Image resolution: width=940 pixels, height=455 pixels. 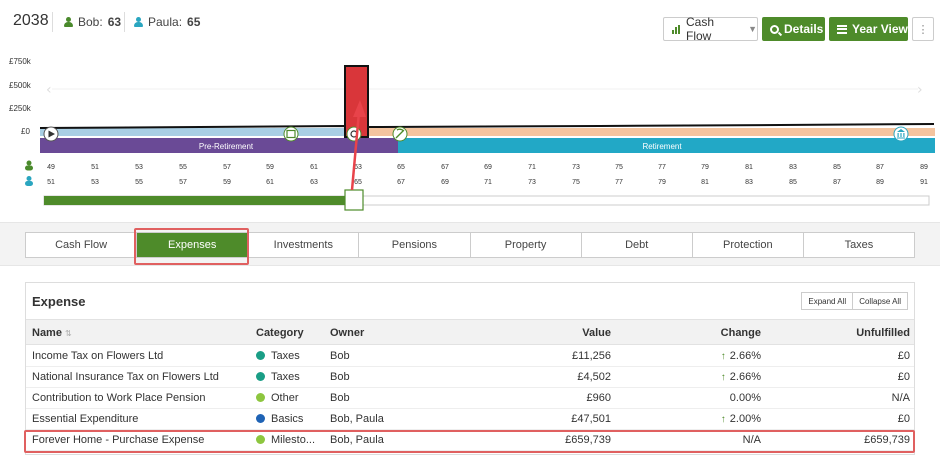 I want to click on year-view-button: Year View, so click(x=868, y=29).